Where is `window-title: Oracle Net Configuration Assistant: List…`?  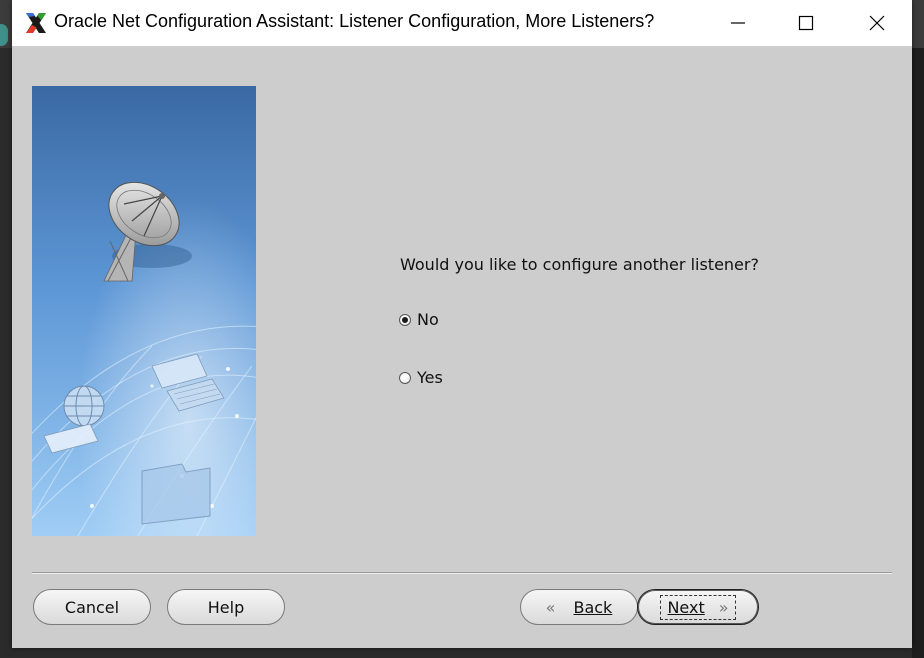 window-title: Oracle Net Configuration Assistant: List… is located at coordinates (354, 21).